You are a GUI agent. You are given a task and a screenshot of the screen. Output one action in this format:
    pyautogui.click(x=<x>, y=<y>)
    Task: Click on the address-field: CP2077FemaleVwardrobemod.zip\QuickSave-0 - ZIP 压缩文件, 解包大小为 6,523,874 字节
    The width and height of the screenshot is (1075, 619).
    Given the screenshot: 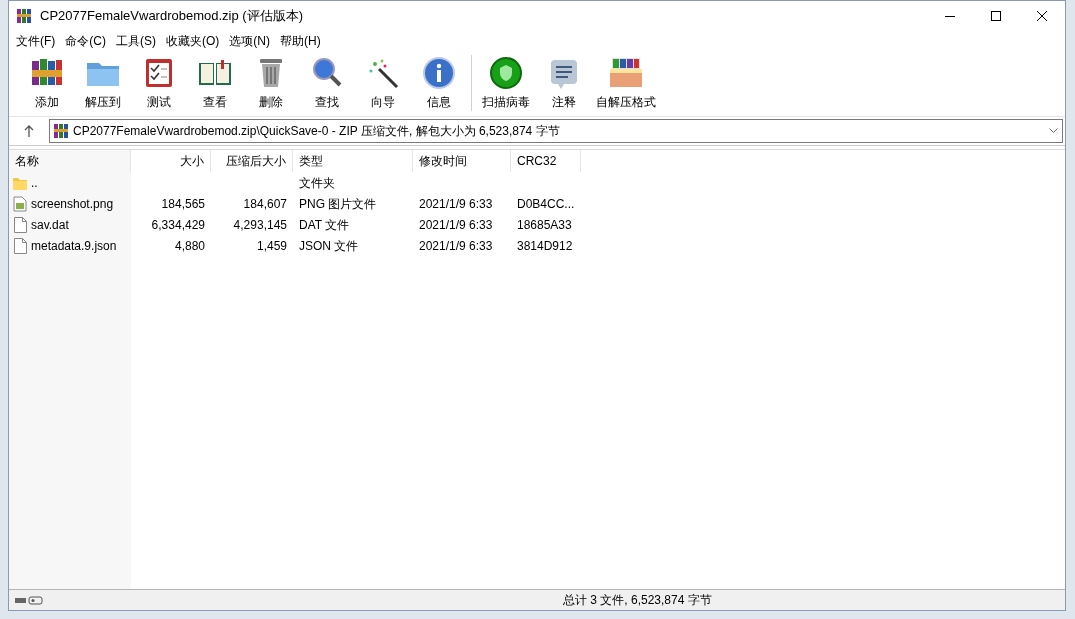 What is the action you would take?
    pyautogui.click(x=556, y=131)
    